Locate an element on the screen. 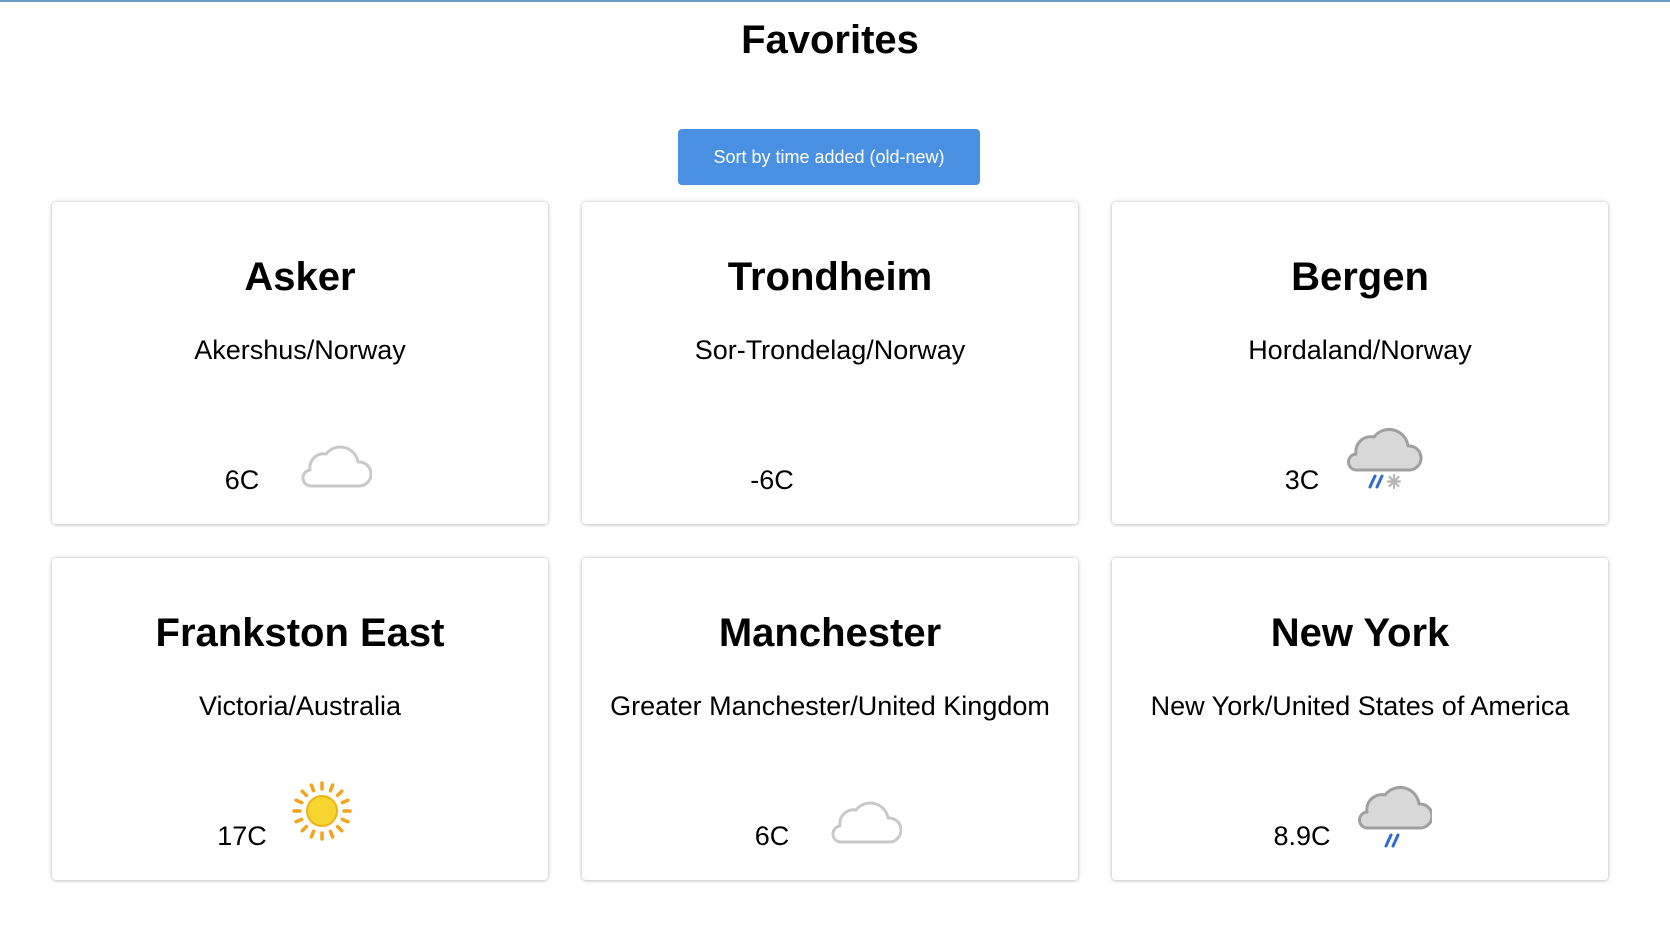  city-region: Akershus/Norway is located at coordinates (300, 350).